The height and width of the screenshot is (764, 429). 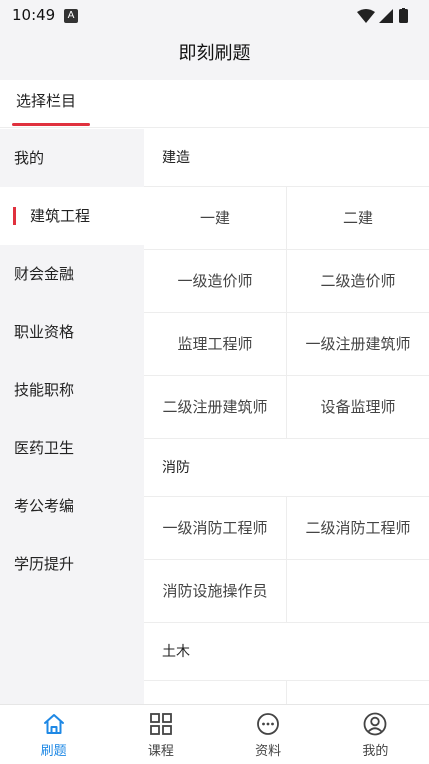 I want to click on wifi-icon, so click(x=366, y=16).